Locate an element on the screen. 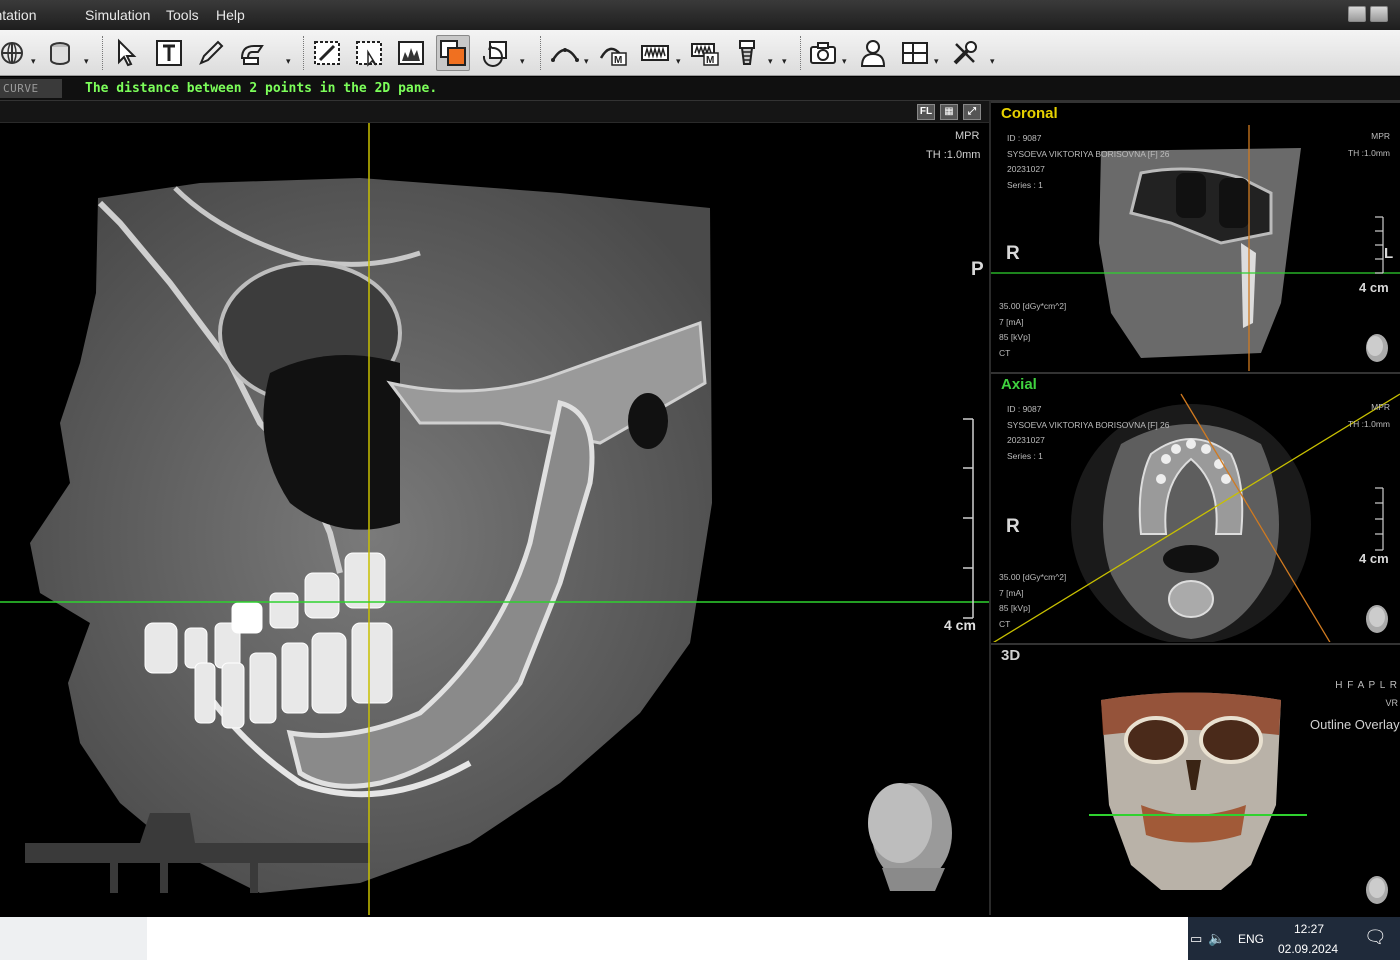 This screenshot has height=960, width=1400. menu-tools: Tools is located at coordinates (182, 15).